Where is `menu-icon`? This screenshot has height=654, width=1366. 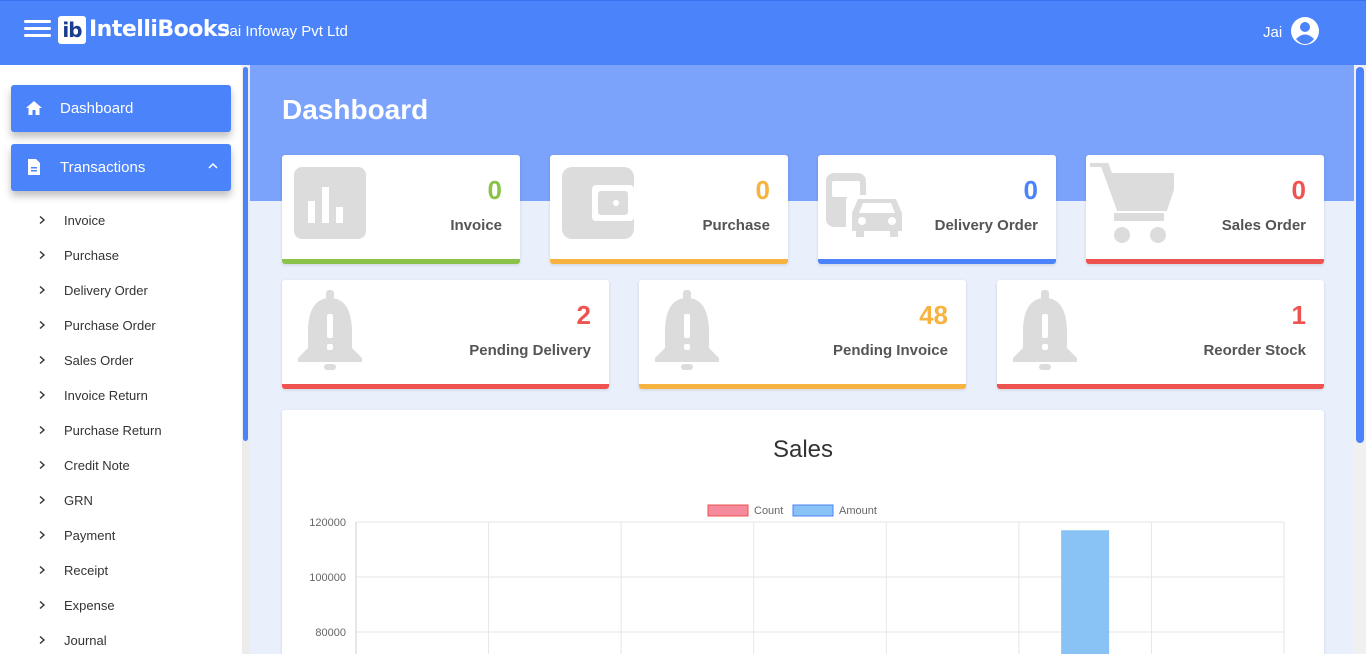 menu-icon is located at coordinates (37, 29).